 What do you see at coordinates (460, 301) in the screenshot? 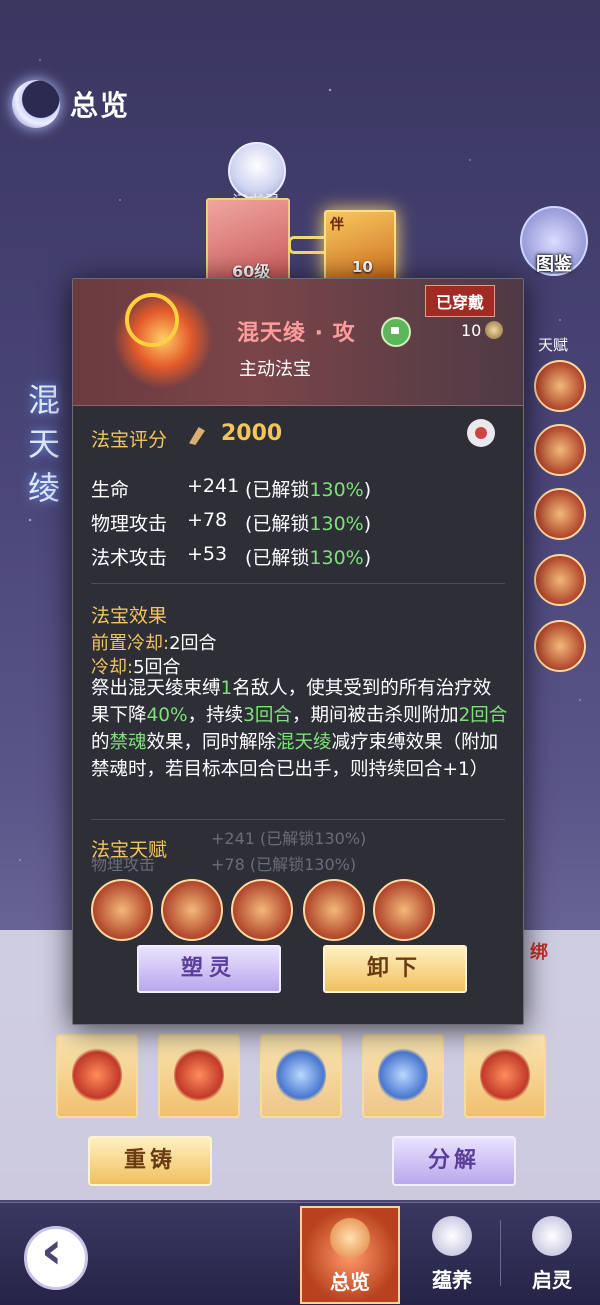
I see `equipped-badge: 已穿戴` at bounding box center [460, 301].